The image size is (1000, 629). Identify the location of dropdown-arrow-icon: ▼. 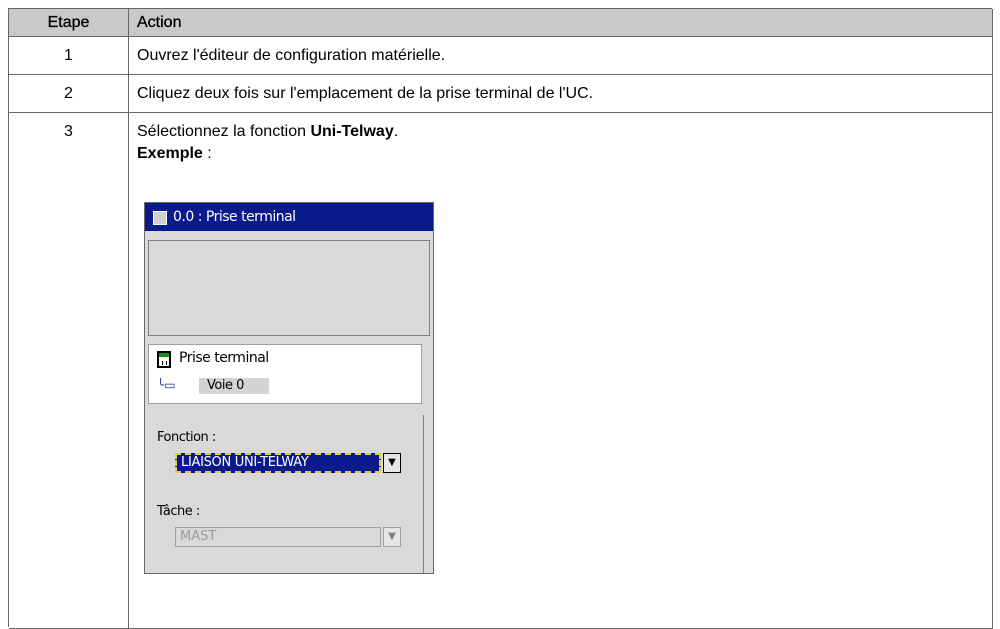
(392, 463).